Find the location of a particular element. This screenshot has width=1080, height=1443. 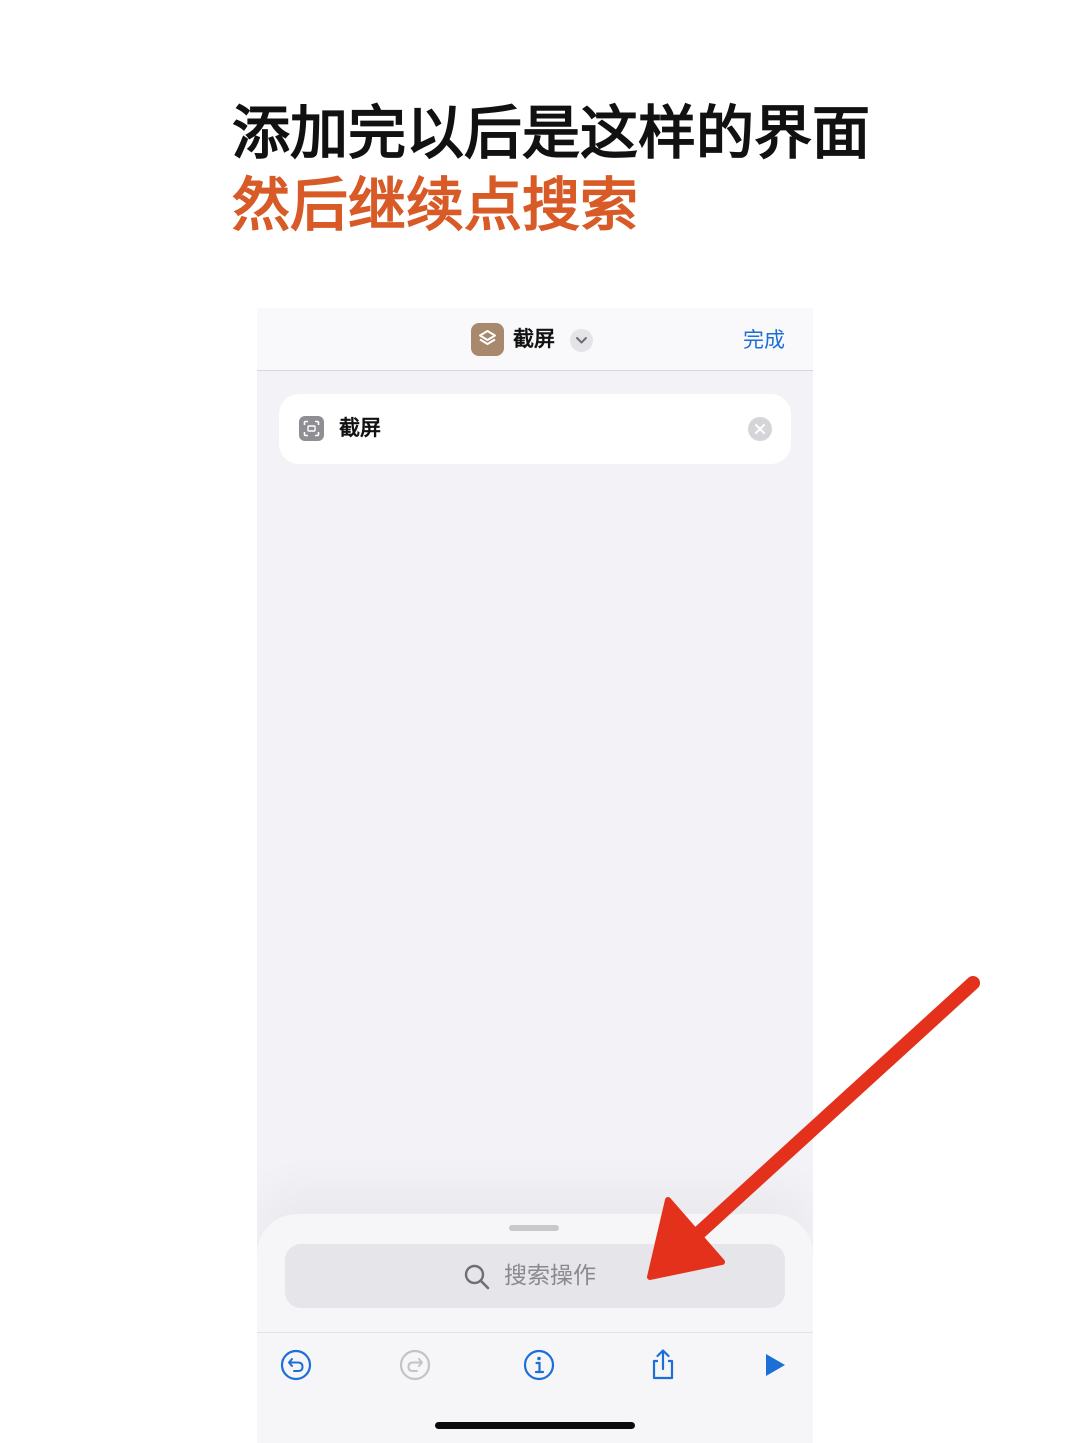

share-icon is located at coordinates (663, 1365).